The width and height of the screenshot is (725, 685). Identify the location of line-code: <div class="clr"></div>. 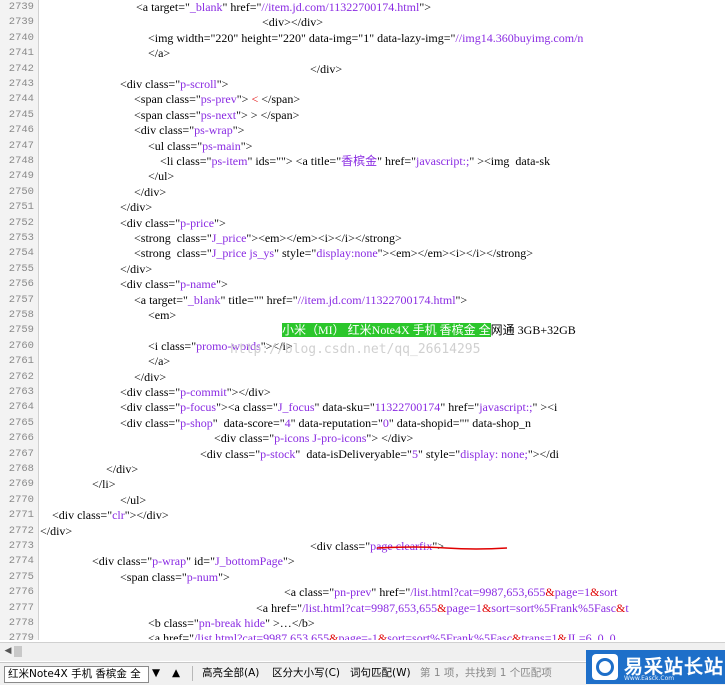
(110, 515).